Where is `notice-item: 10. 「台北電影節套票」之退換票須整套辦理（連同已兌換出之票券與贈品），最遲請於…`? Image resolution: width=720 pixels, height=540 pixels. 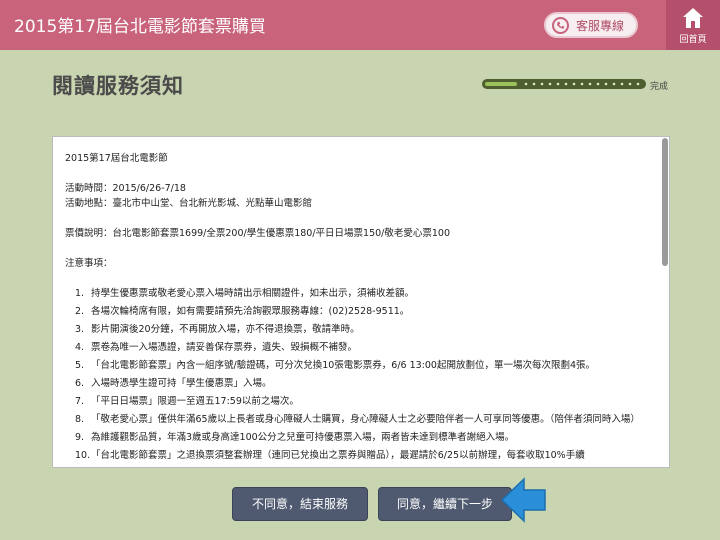
notice-item: 10. 「台北電影節套票」之退換票須整套辦理（連同已兌換出之票券與贈品），最遲請於… is located at coordinates (330, 455).